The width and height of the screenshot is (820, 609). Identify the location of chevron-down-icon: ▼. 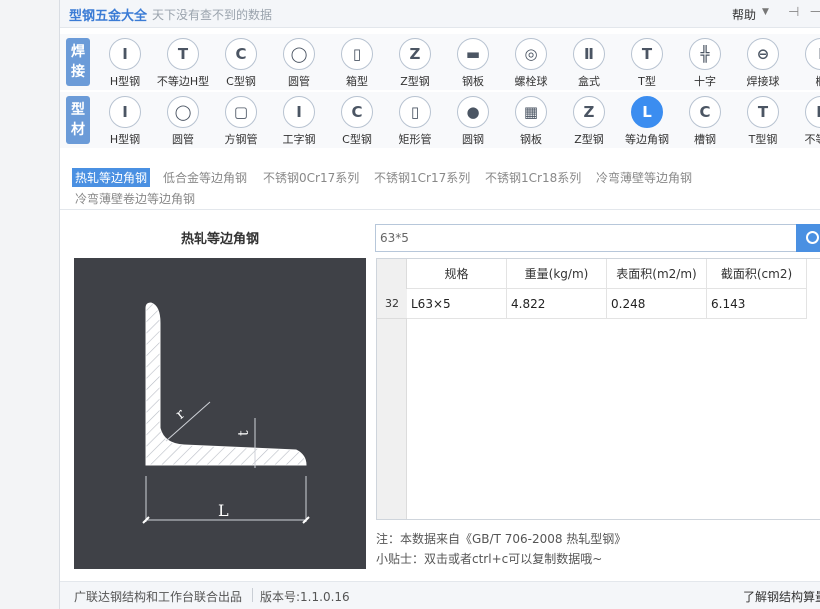
(765, 12).